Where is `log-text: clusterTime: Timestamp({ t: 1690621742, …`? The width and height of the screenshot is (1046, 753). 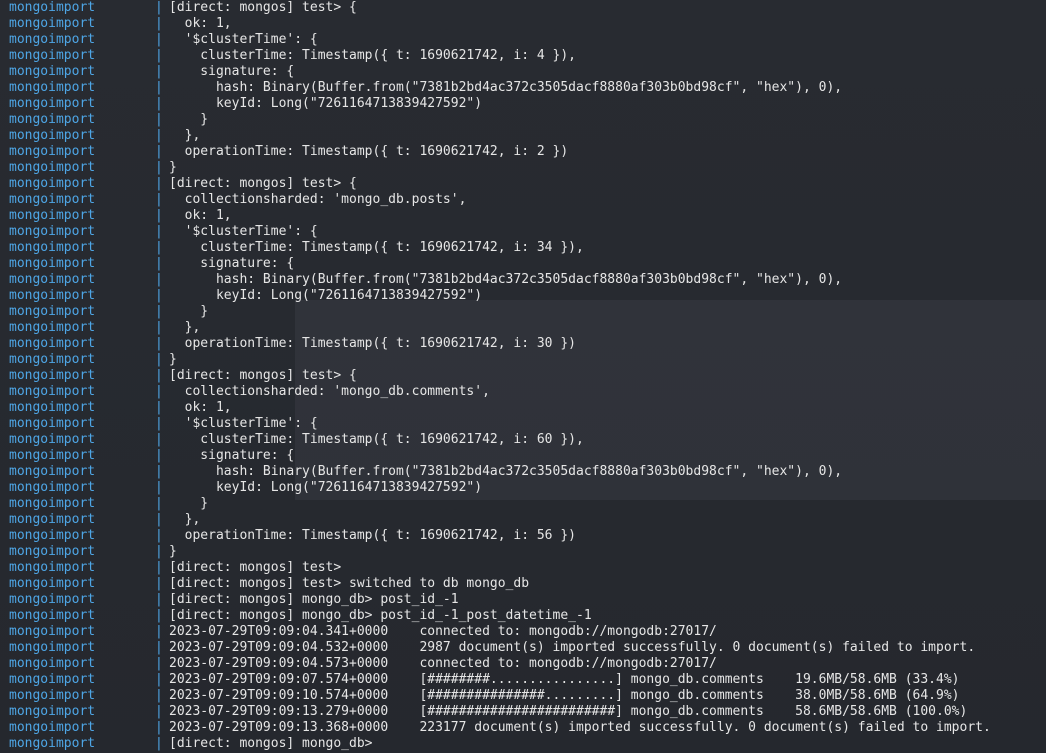 log-text: clusterTime: Timestamp({ t: 1690621742, … is located at coordinates (376, 247).